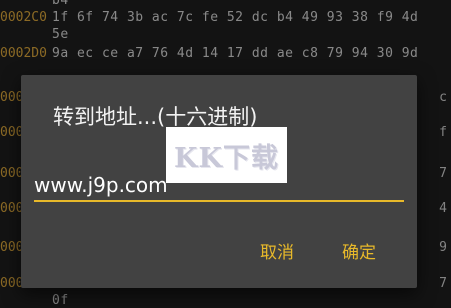 This screenshot has height=308, width=451. I want to click on watermark-logo: KK下载, so click(226, 155).